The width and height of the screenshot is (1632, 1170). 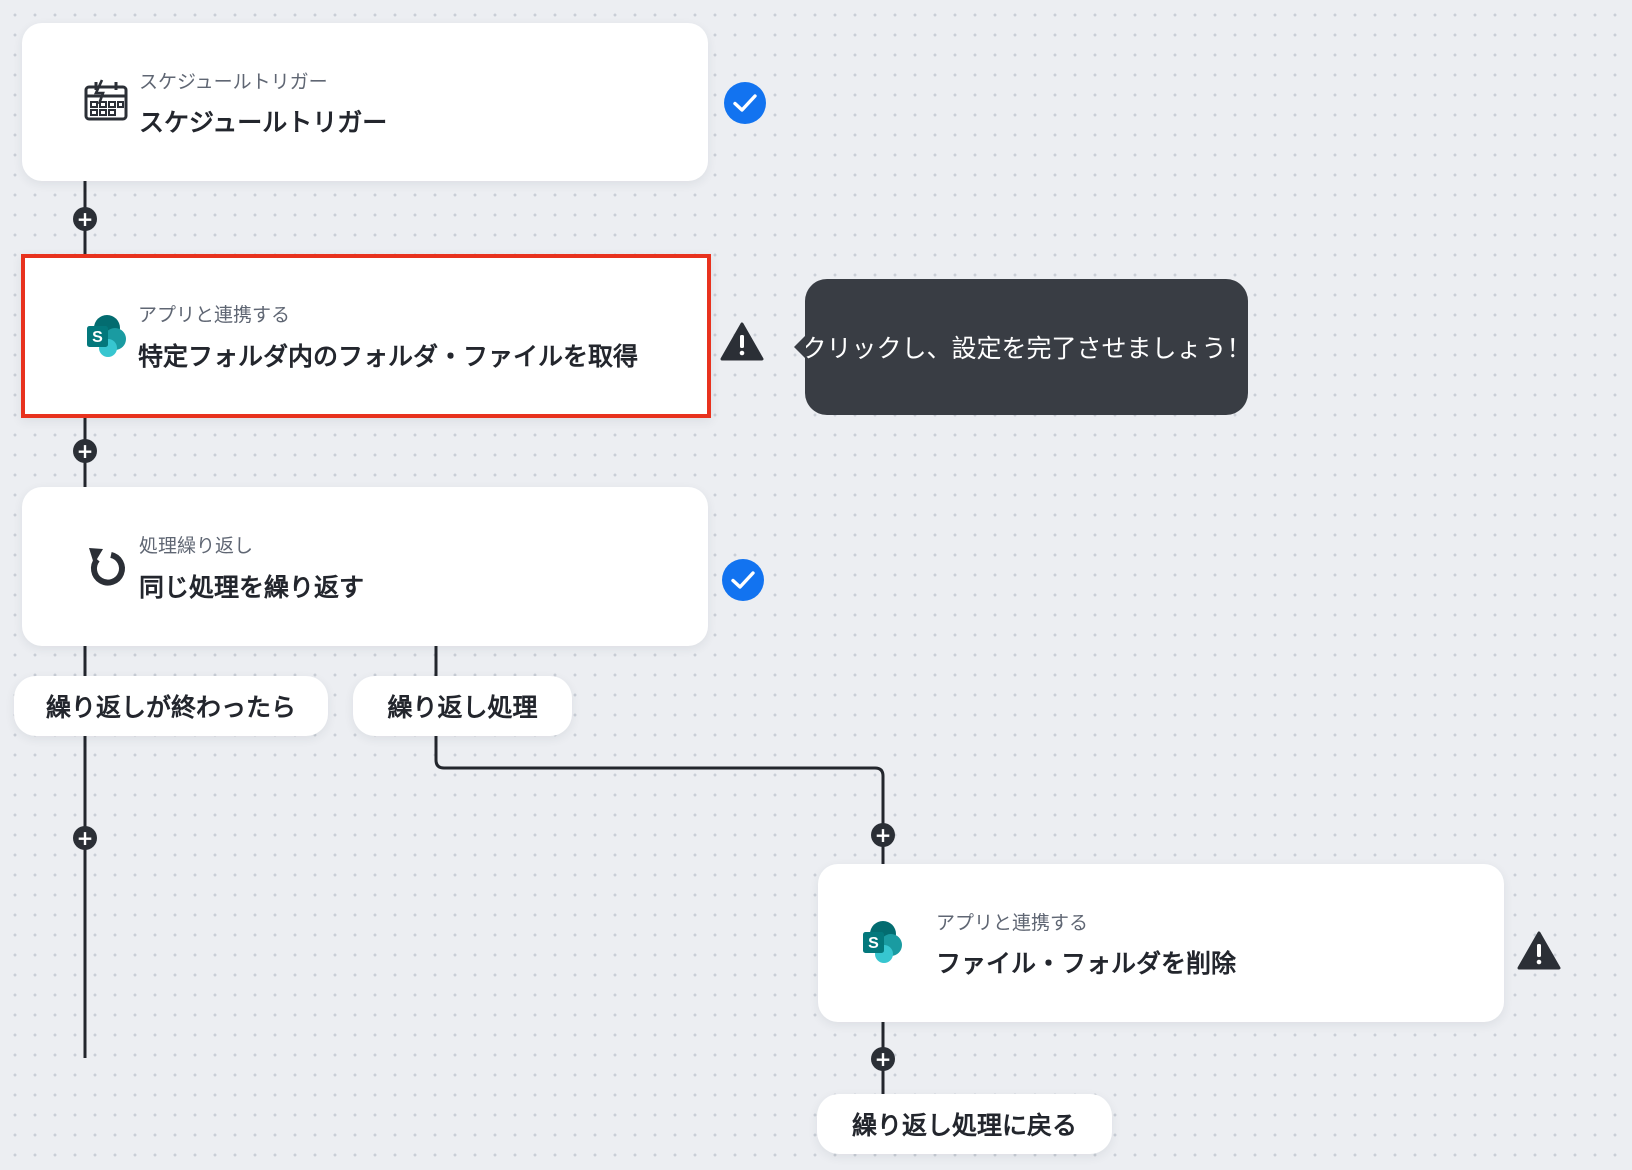 What do you see at coordinates (365, 566) in the screenshot?
I see `step-card-loop: 処理繰り返し 同じ処理を繰り返す` at bounding box center [365, 566].